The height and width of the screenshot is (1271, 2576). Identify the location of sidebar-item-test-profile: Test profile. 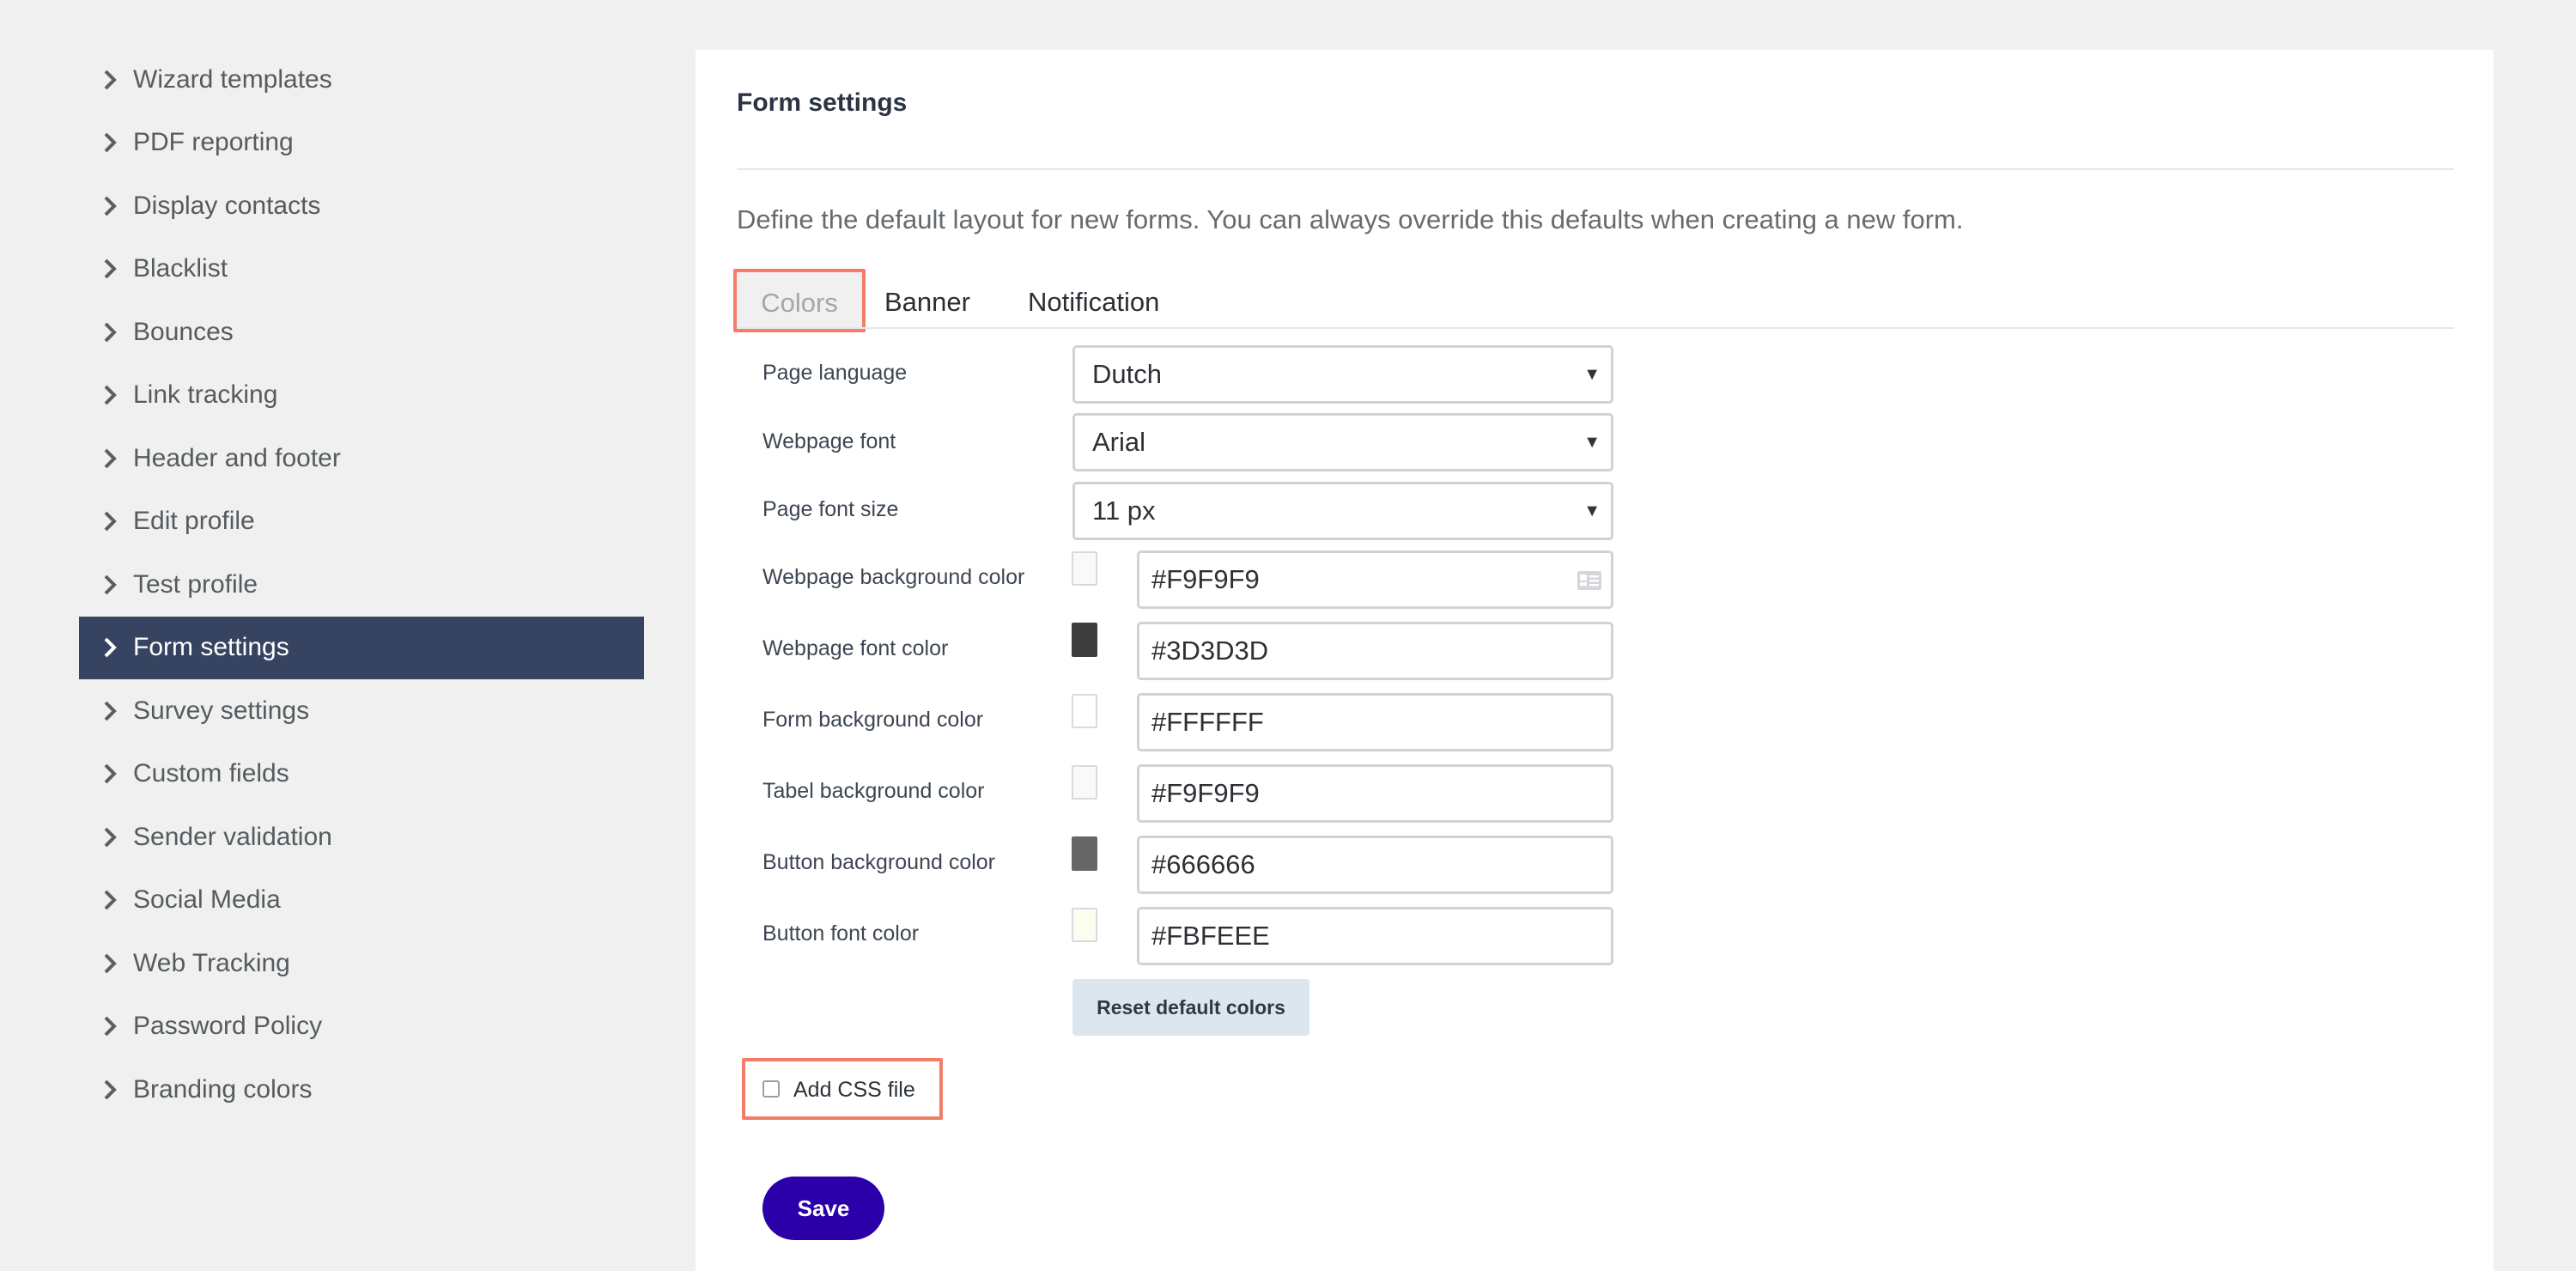
(361, 585).